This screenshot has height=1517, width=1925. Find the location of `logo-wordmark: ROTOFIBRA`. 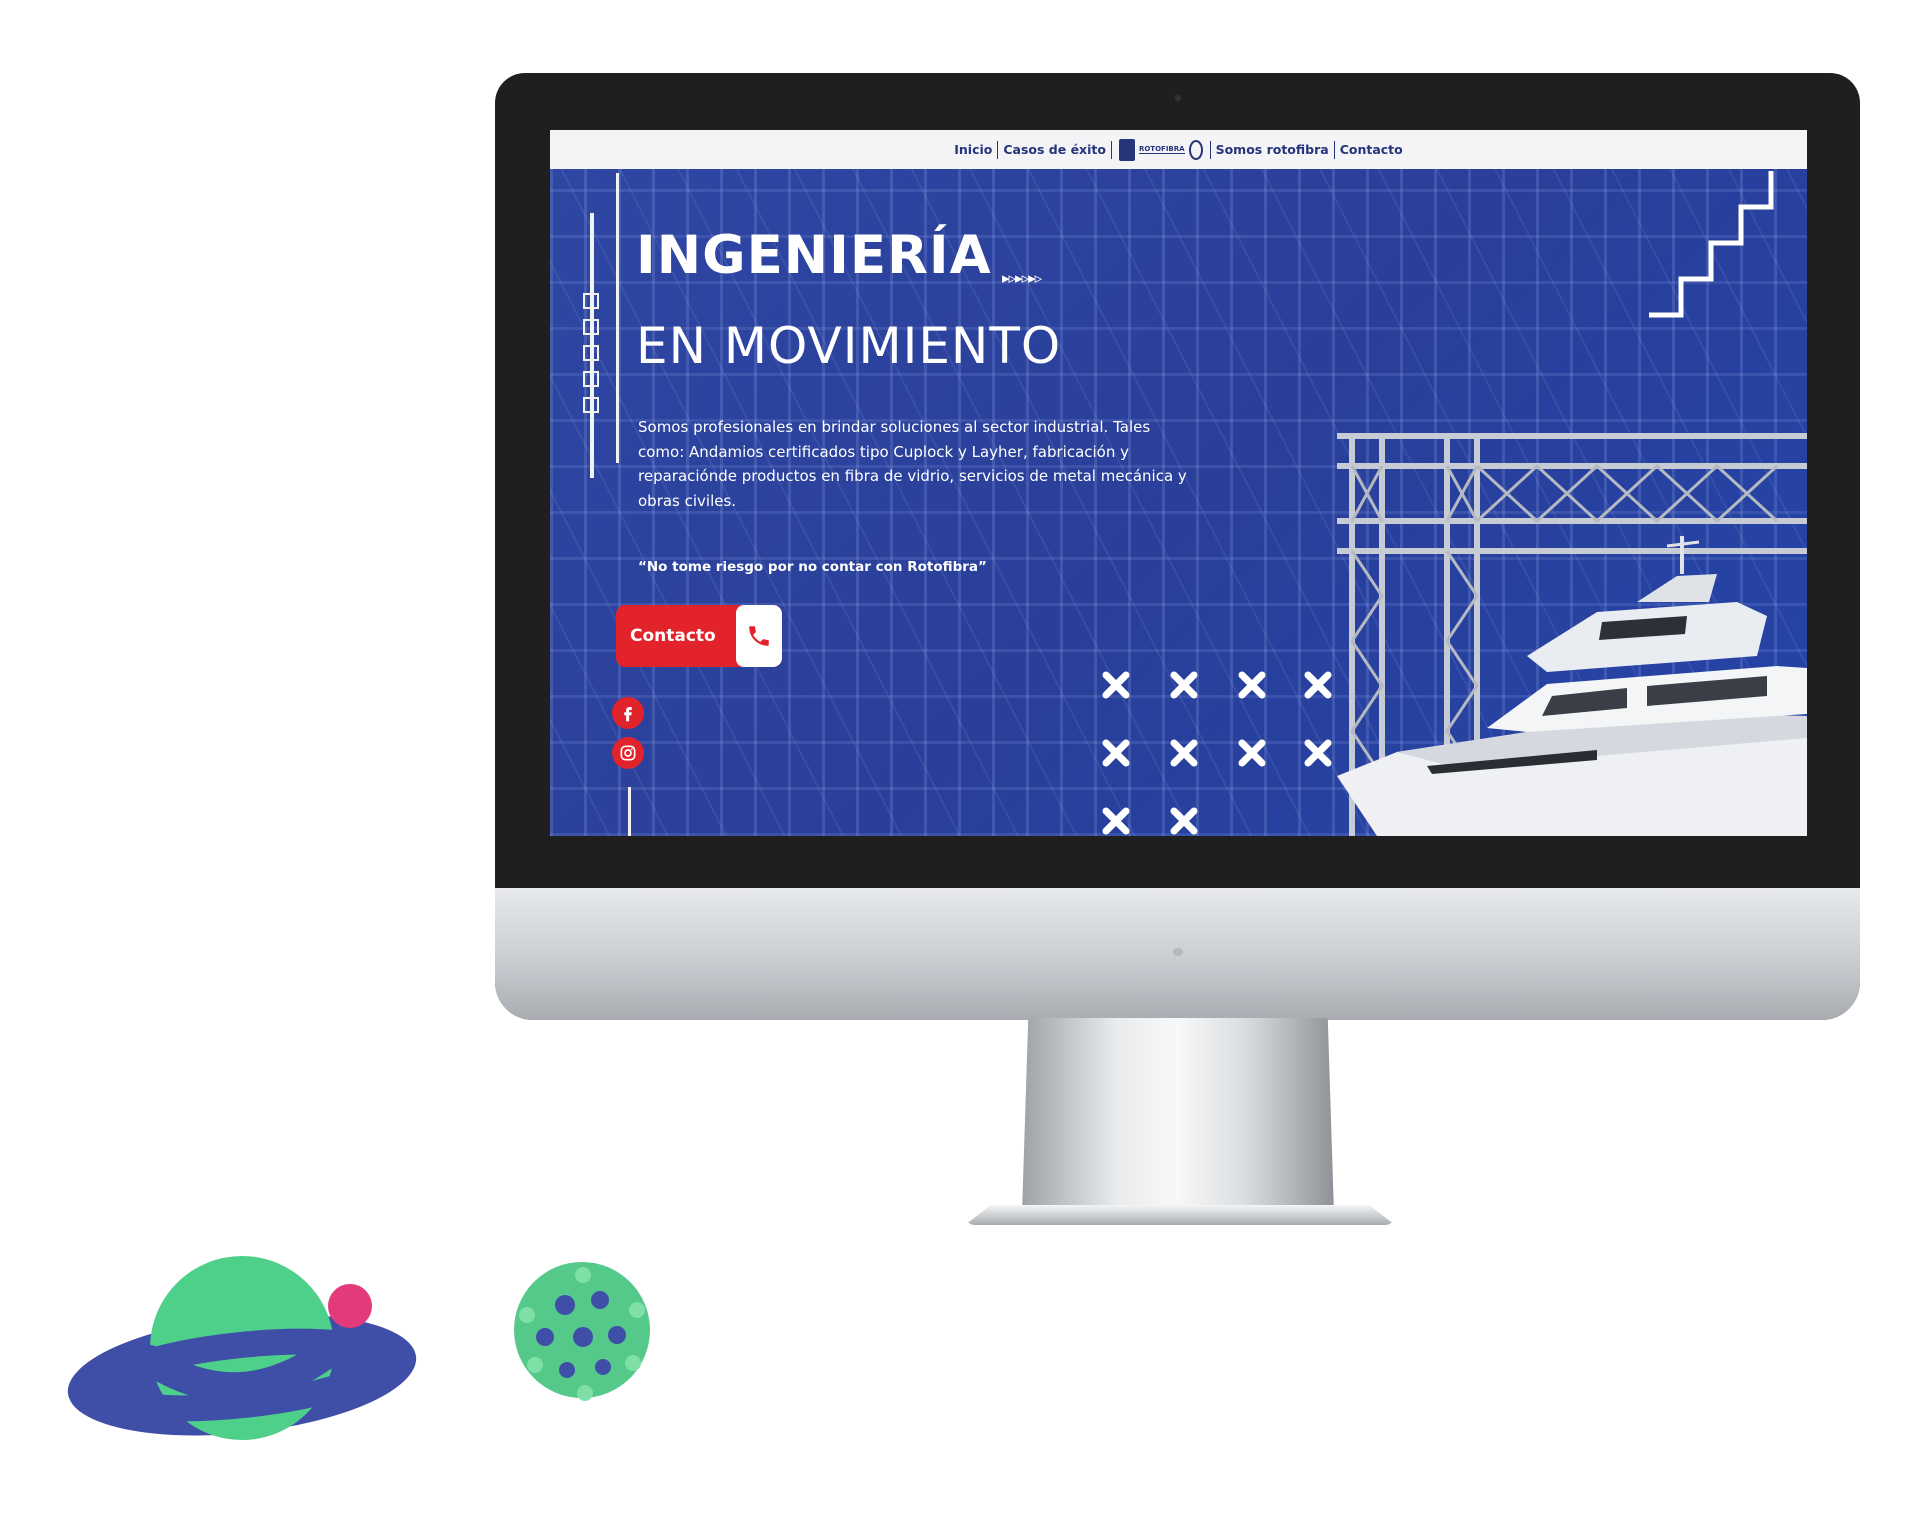

logo-wordmark: ROTOFIBRA is located at coordinates (1161, 149).